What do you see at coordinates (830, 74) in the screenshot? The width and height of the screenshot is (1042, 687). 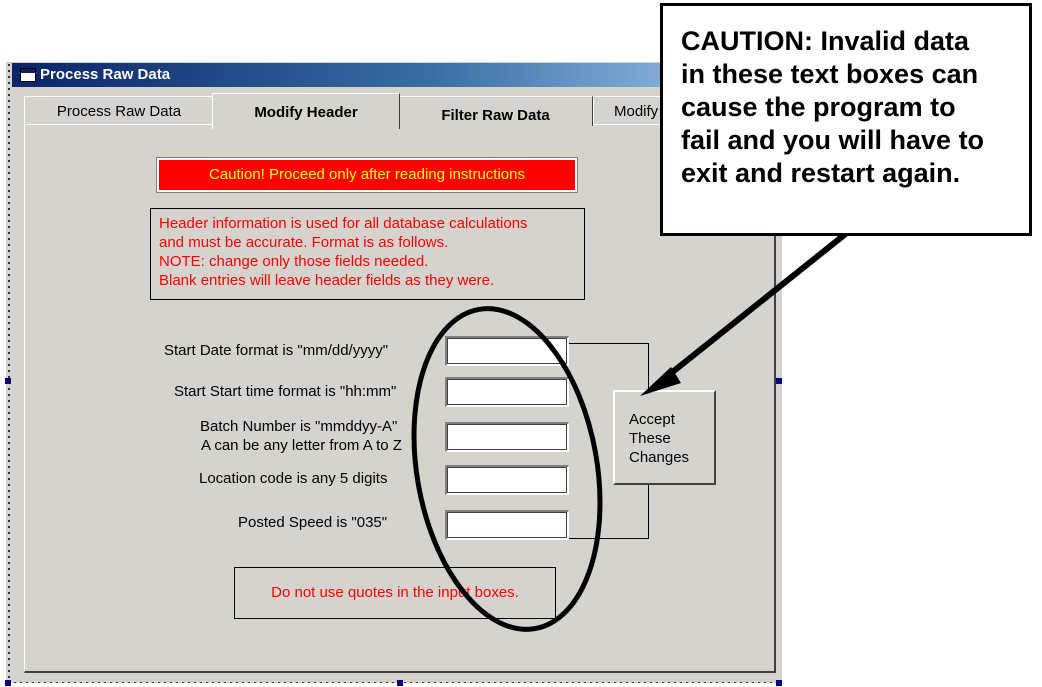 I see `callout-line: in these text boxes can` at bounding box center [830, 74].